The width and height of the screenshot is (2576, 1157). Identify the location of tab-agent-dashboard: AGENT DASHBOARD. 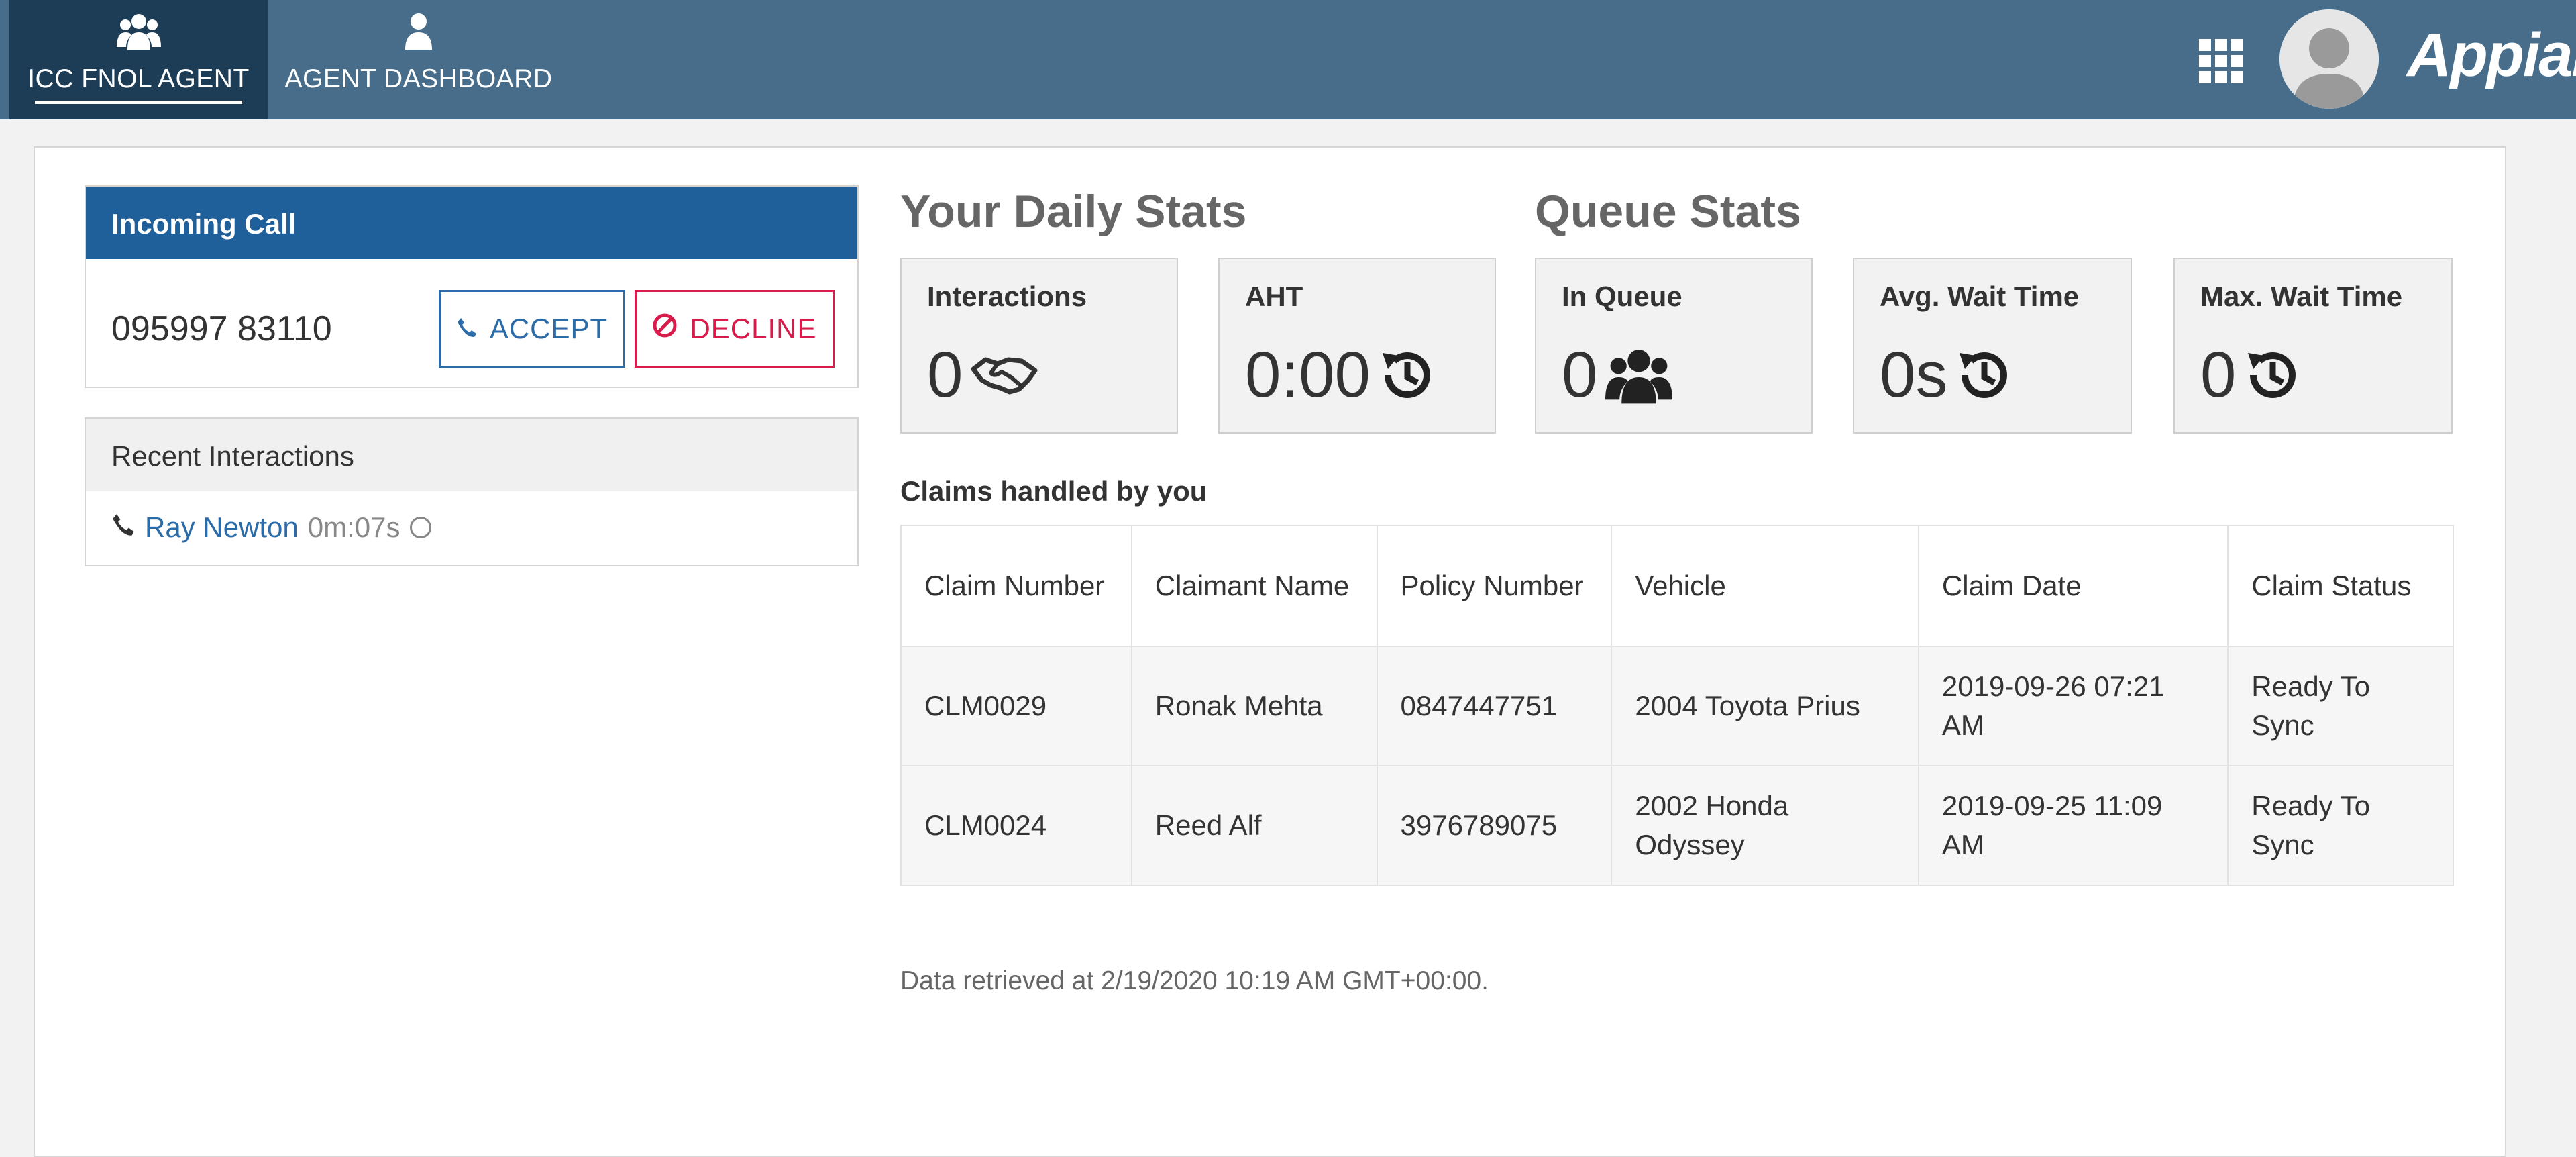
(419, 59).